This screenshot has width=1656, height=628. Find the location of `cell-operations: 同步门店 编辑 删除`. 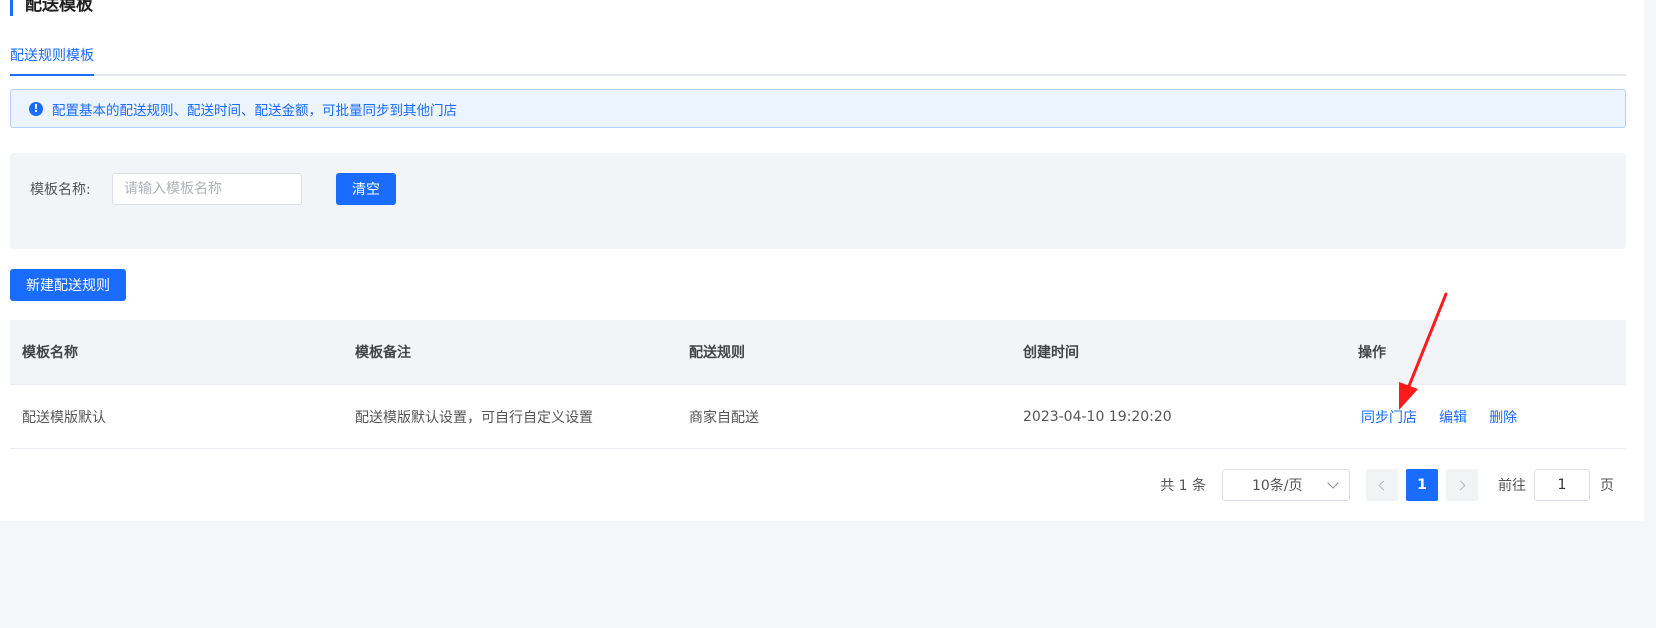

cell-operations: 同步门店 编辑 删除 is located at coordinates (1447, 417).